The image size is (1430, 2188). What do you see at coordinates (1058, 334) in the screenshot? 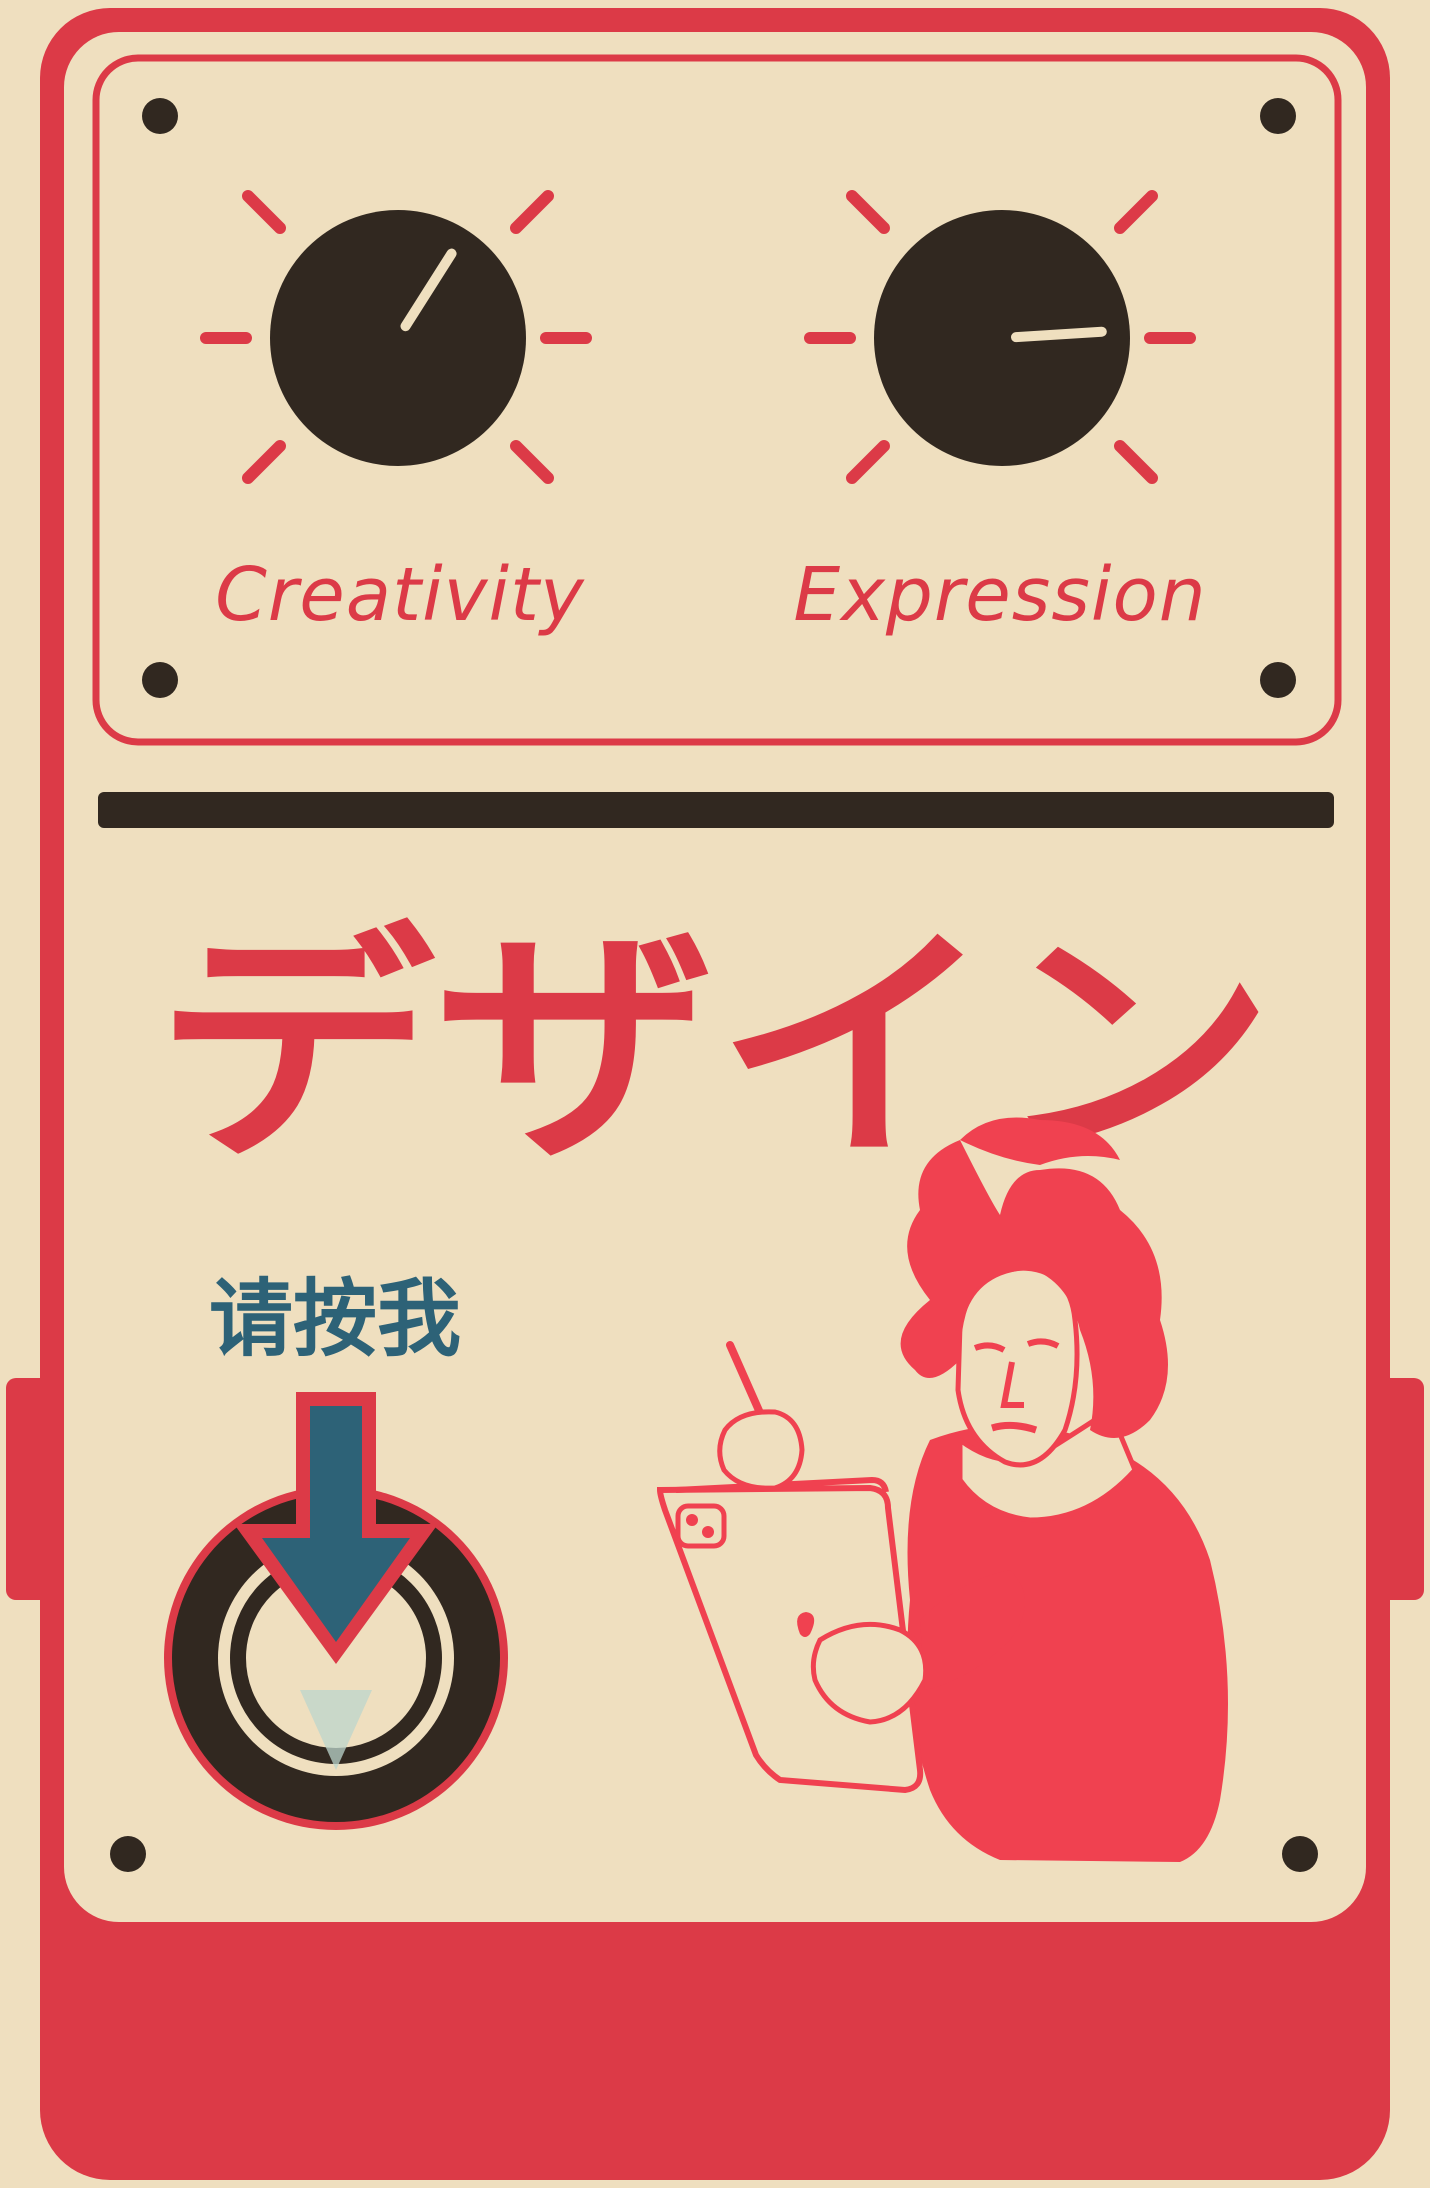
I see `knob-indicator` at bounding box center [1058, 334].